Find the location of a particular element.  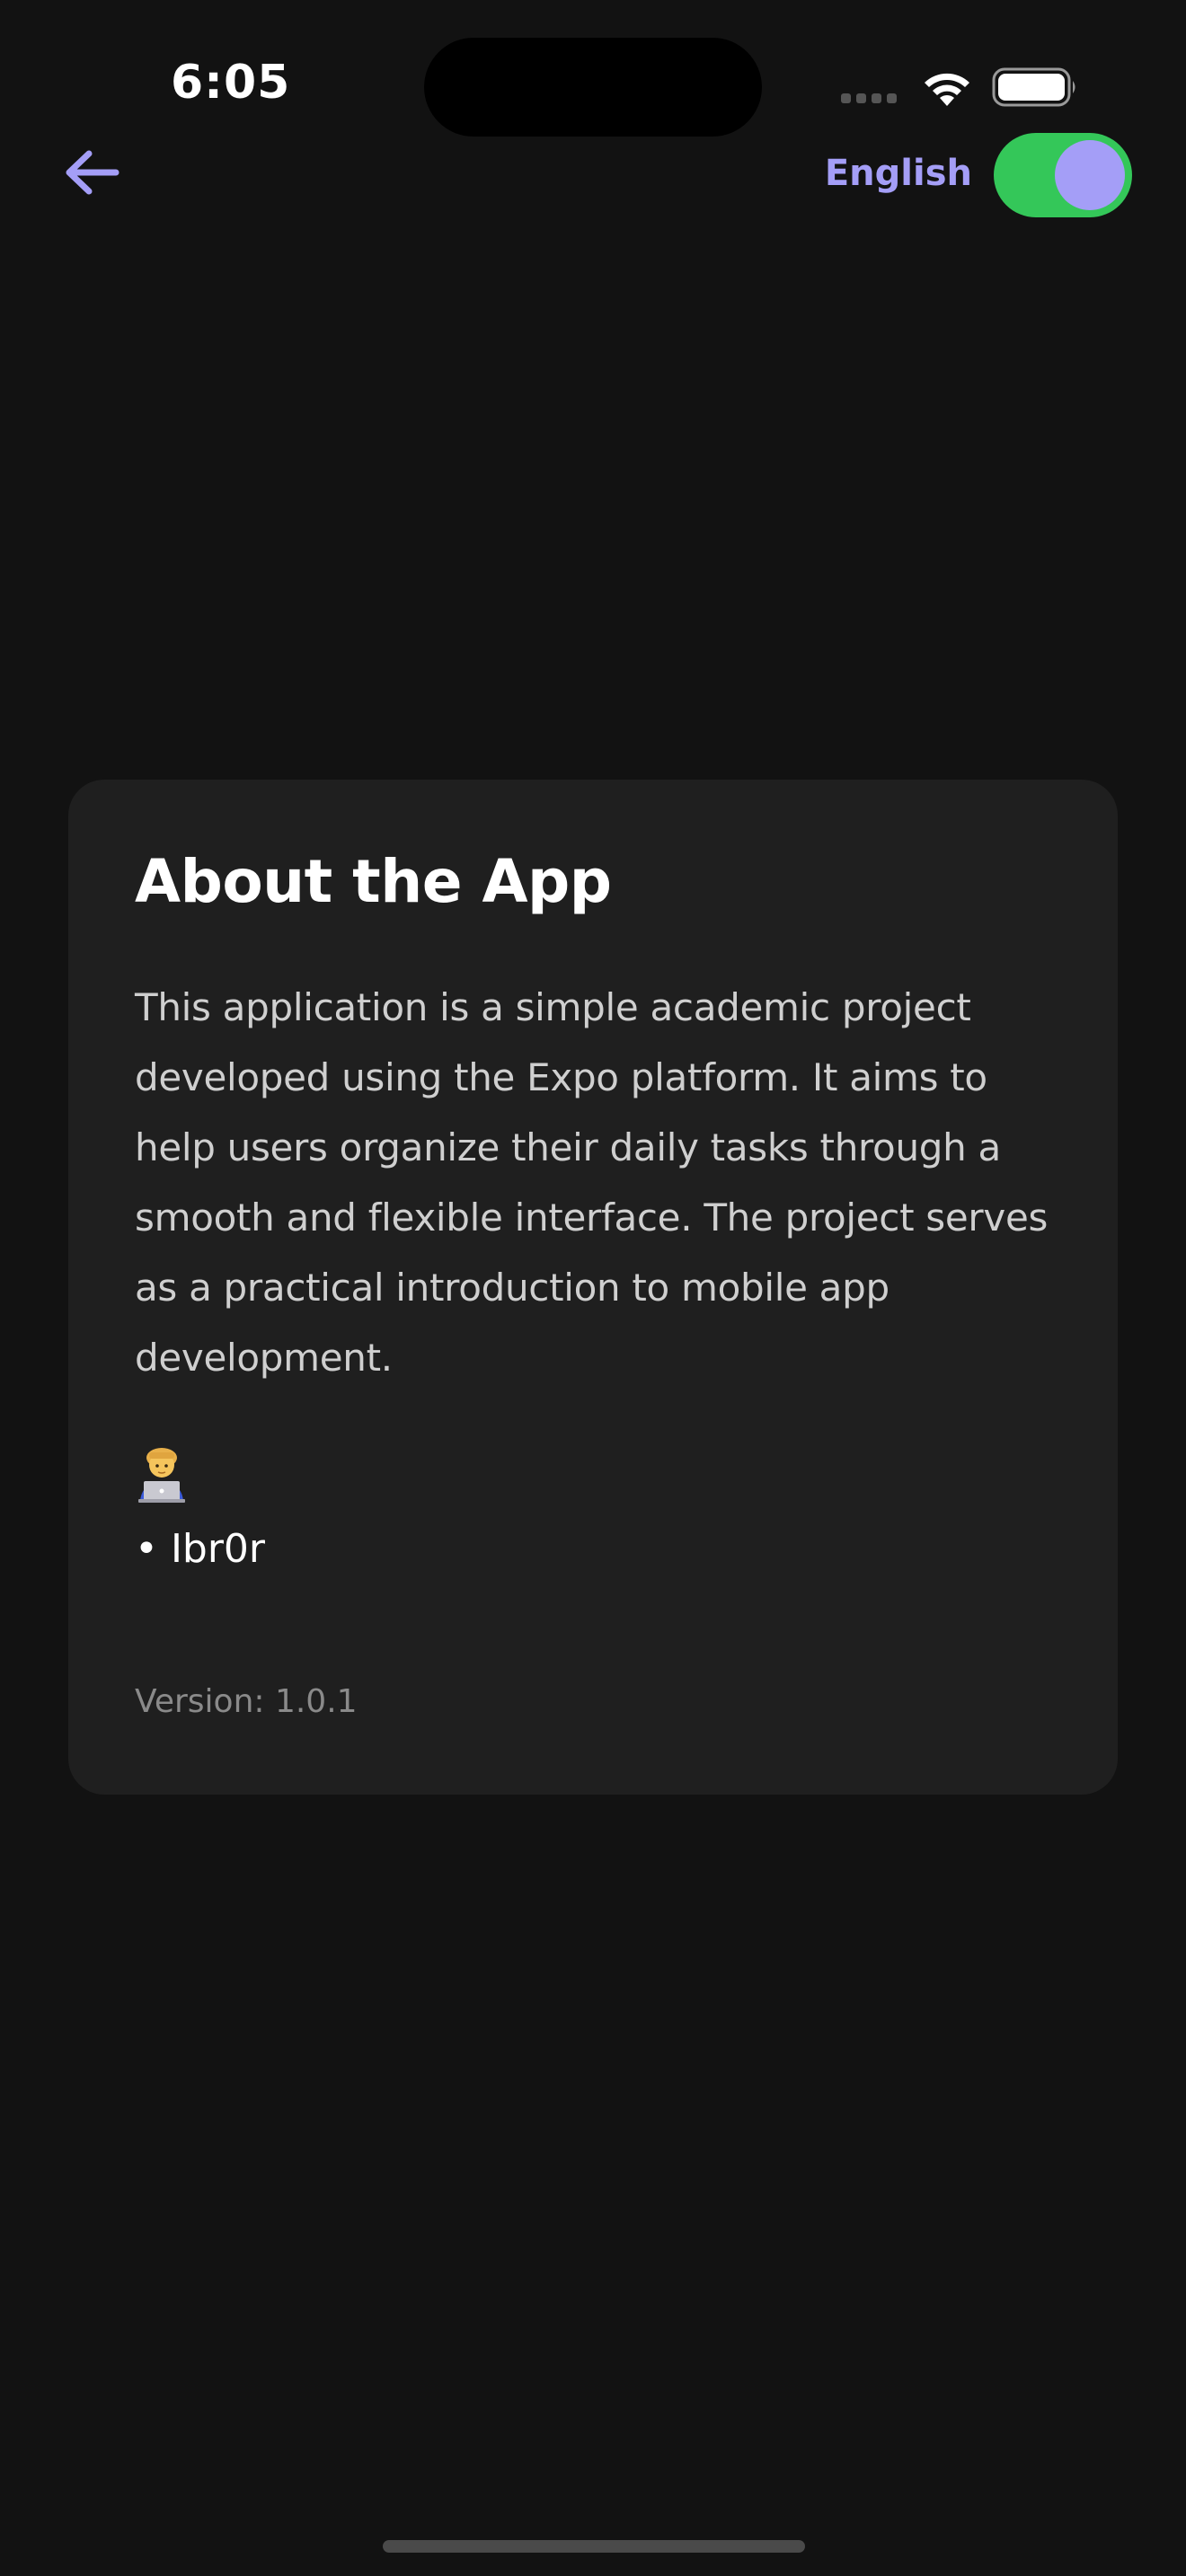

wifi-icon is located at coordinates (947, 89).